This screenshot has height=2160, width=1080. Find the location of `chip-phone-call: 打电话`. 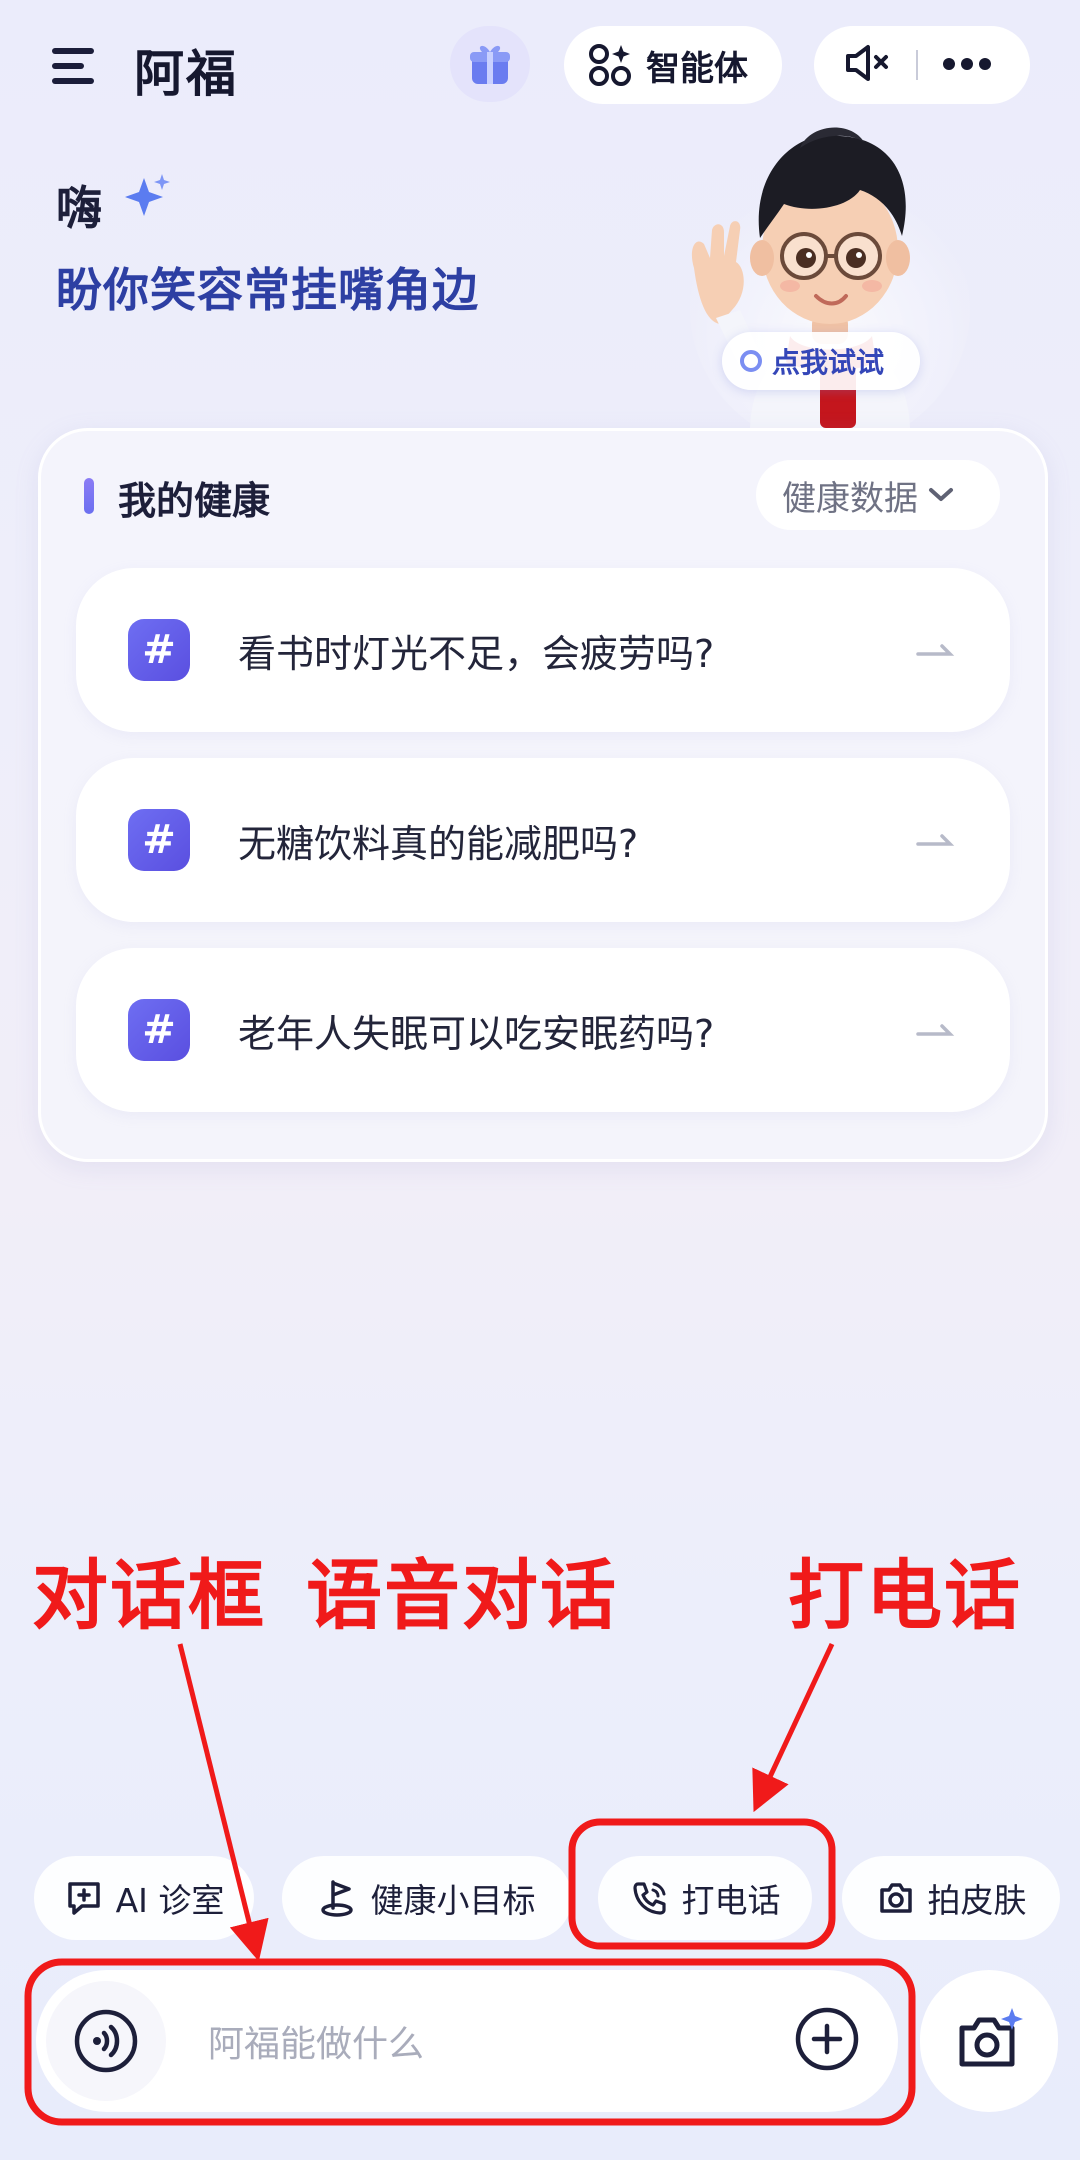

chip-phone-call: 打电话 is located at coordinates (705, 1898).